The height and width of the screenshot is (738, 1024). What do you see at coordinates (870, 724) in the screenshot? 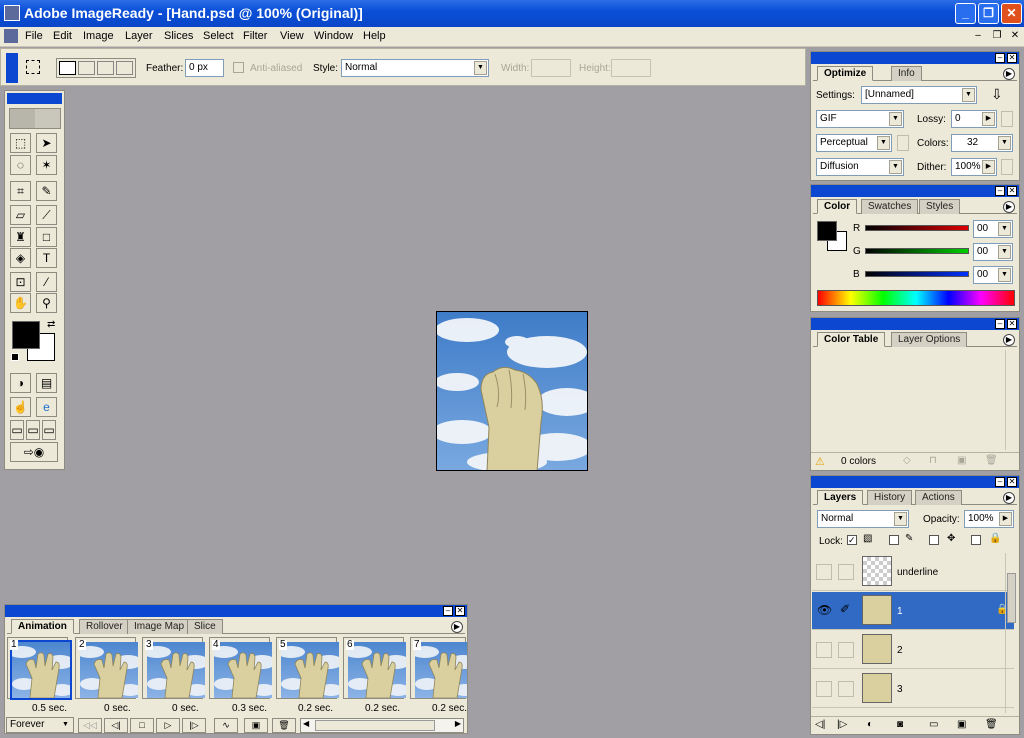
I see `layer-effects-icon: ◐` at bounding box center [870, 724].